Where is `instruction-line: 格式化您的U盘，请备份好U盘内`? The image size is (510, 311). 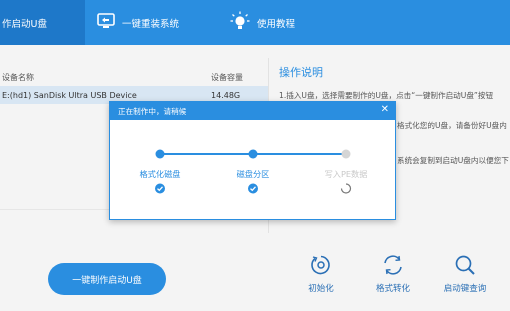
instruction-line: 格式化您的U盘，请备份好U盘内 is located at coordinates (452, 125).